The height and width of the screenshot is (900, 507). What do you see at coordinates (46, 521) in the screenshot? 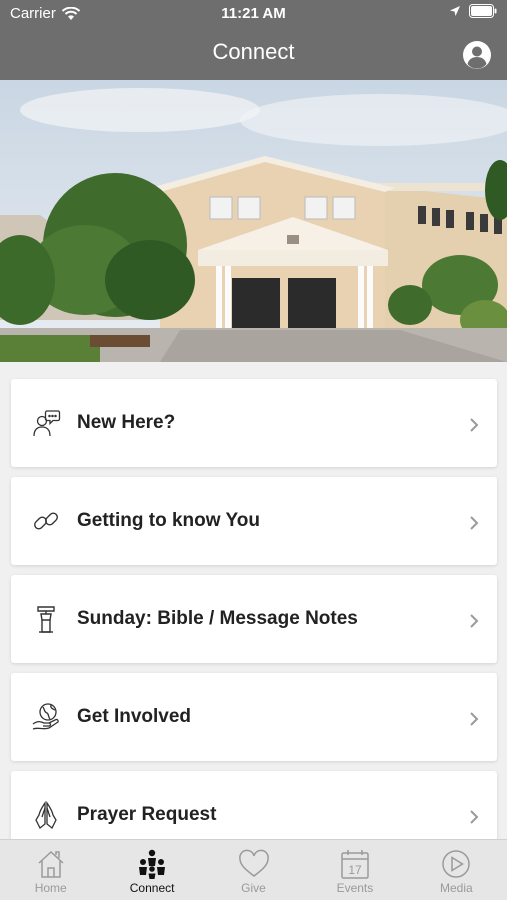
I see `link-icon` at bounding box center [46, 521].